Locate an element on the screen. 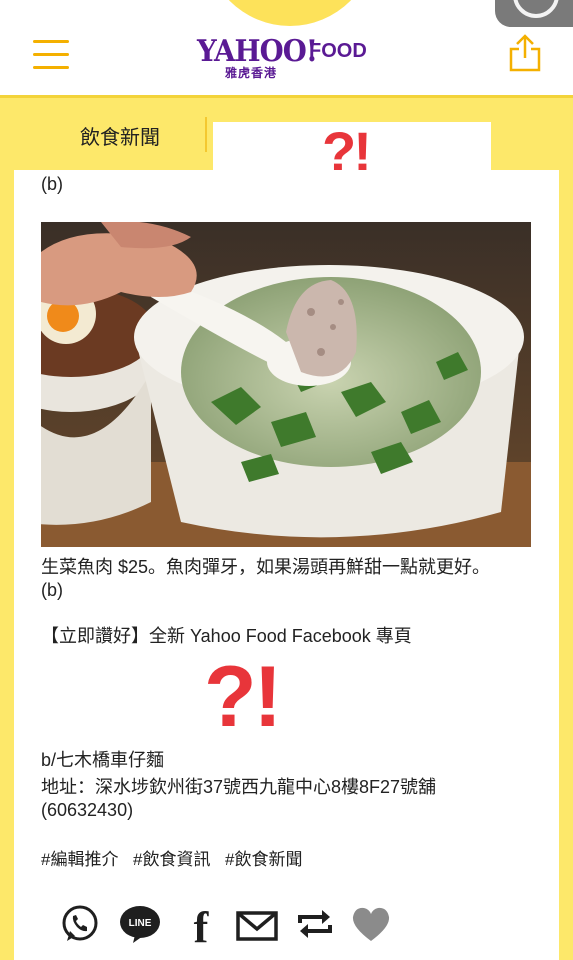 This screenshot has width=573, height=960. tag-editor-pick: #編輯推介 is located at coordinates (79, 857).